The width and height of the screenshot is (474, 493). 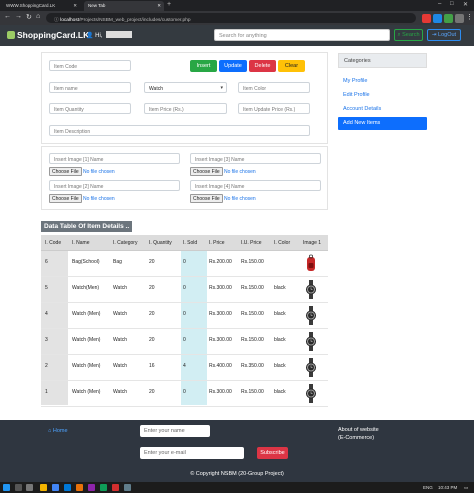 I want to click on image4-name-input: Insert Image [4] Name, so click(x=255, y=185).